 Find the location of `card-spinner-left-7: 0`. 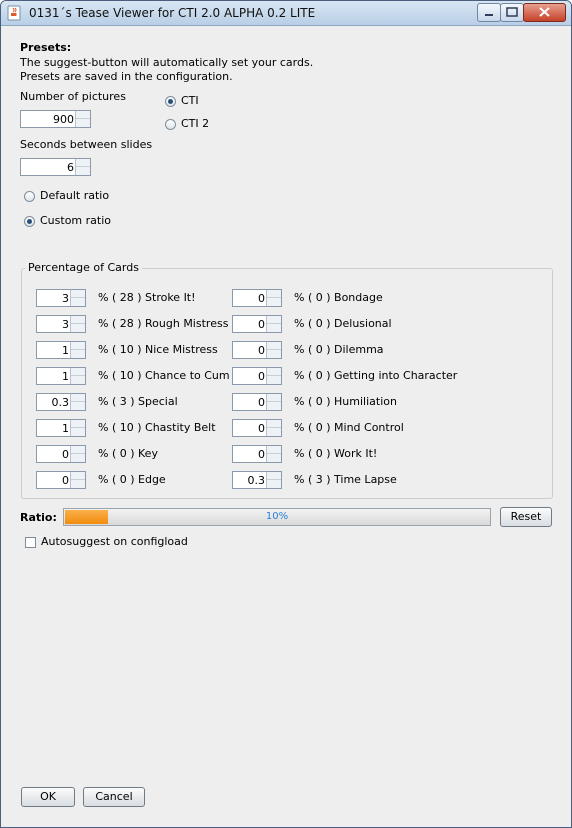

card-spinner-left-7: 0 is located at coordinates (61, 480).